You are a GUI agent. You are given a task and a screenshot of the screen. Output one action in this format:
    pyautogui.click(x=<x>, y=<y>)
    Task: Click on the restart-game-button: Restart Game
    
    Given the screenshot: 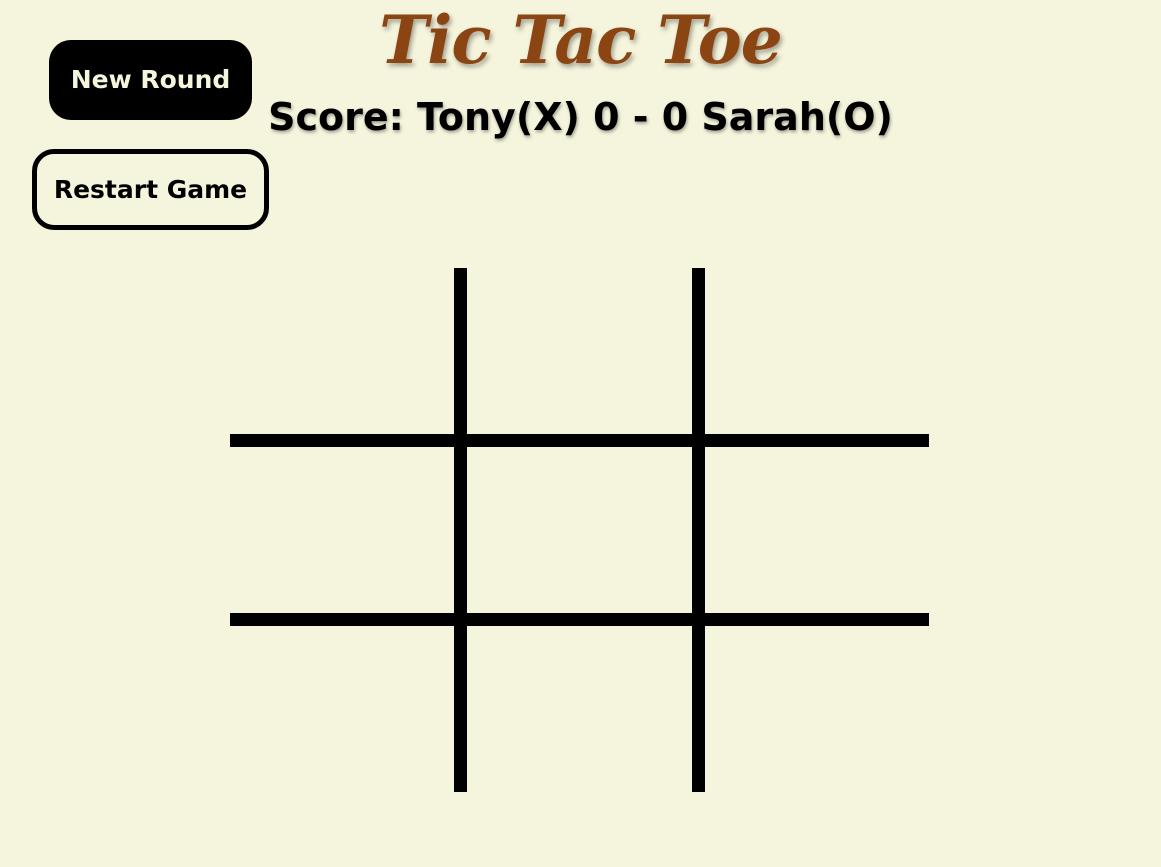 What is the action you would take?
    pyautogui.click(x=150, y=189)
    